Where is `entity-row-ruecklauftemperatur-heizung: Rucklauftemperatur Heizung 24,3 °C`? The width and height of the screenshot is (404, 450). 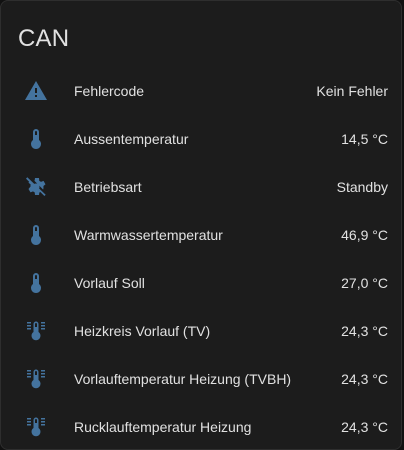
entity-row-ruecklauftemperatur-heizung: Rucklauftemperatur Heizung 24,3 °C is located at coordinates (201, 426).